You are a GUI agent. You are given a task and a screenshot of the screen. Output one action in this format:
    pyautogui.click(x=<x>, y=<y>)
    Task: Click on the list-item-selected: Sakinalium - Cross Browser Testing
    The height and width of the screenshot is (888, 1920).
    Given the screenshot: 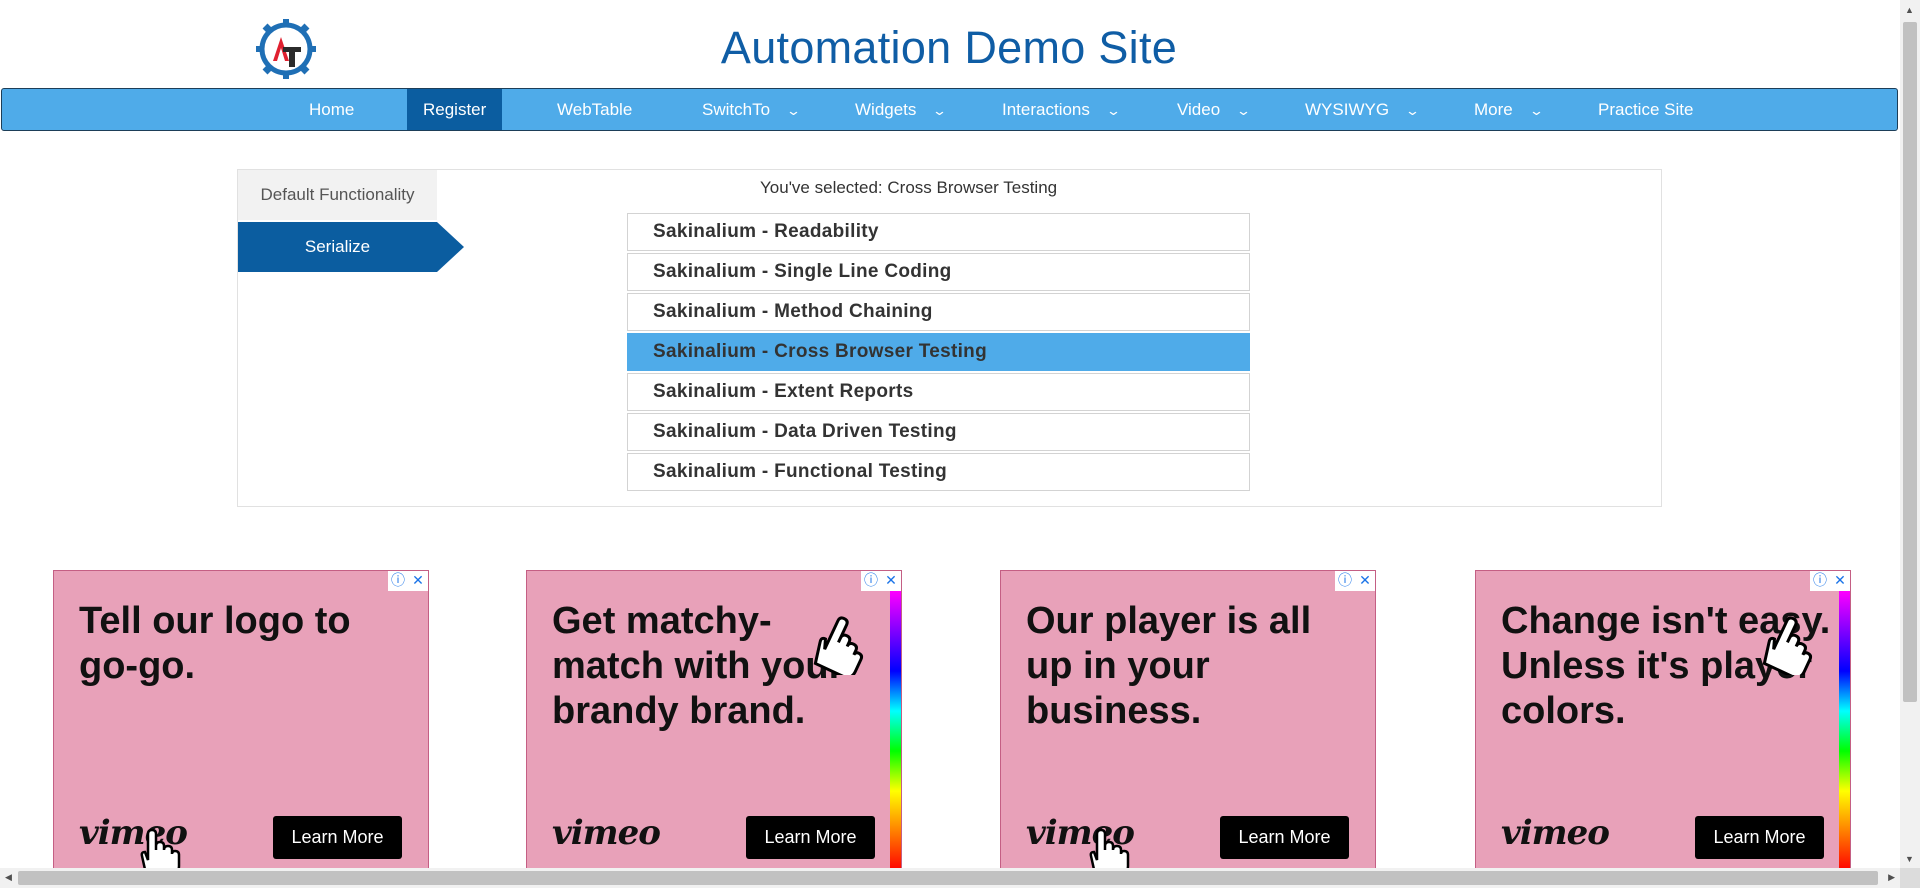 What is the action you would take?
    pyautogui.click(x=938, y=352)
    